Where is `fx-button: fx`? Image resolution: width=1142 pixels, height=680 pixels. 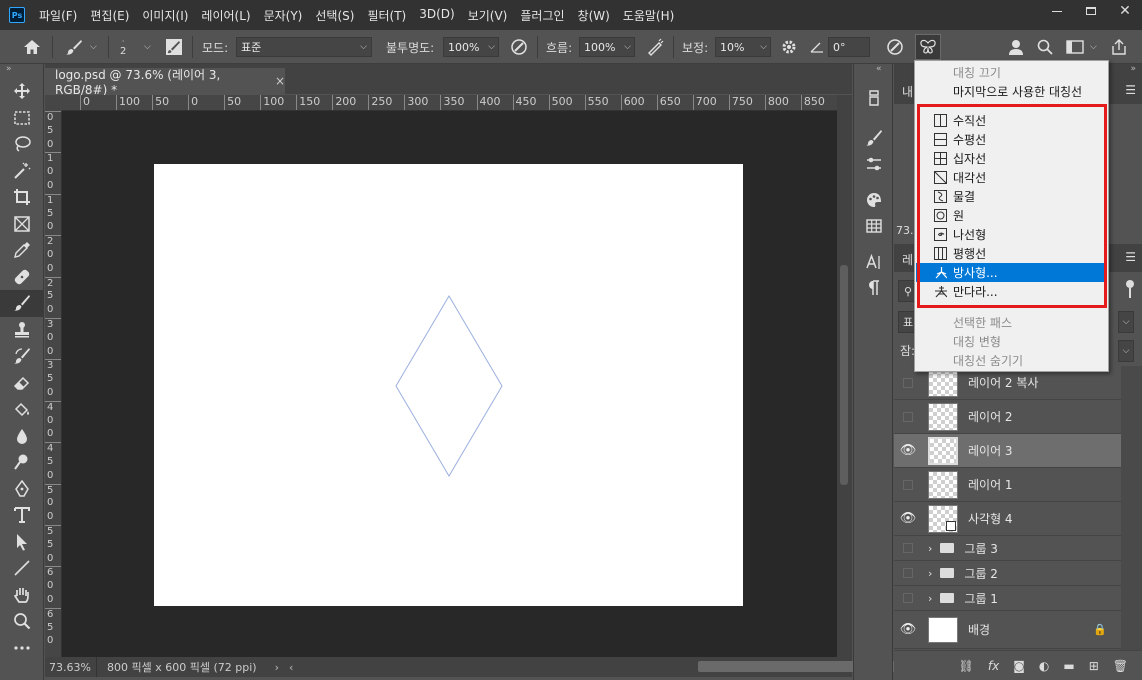
fx-button: fx is located at coordinates (993, 666).